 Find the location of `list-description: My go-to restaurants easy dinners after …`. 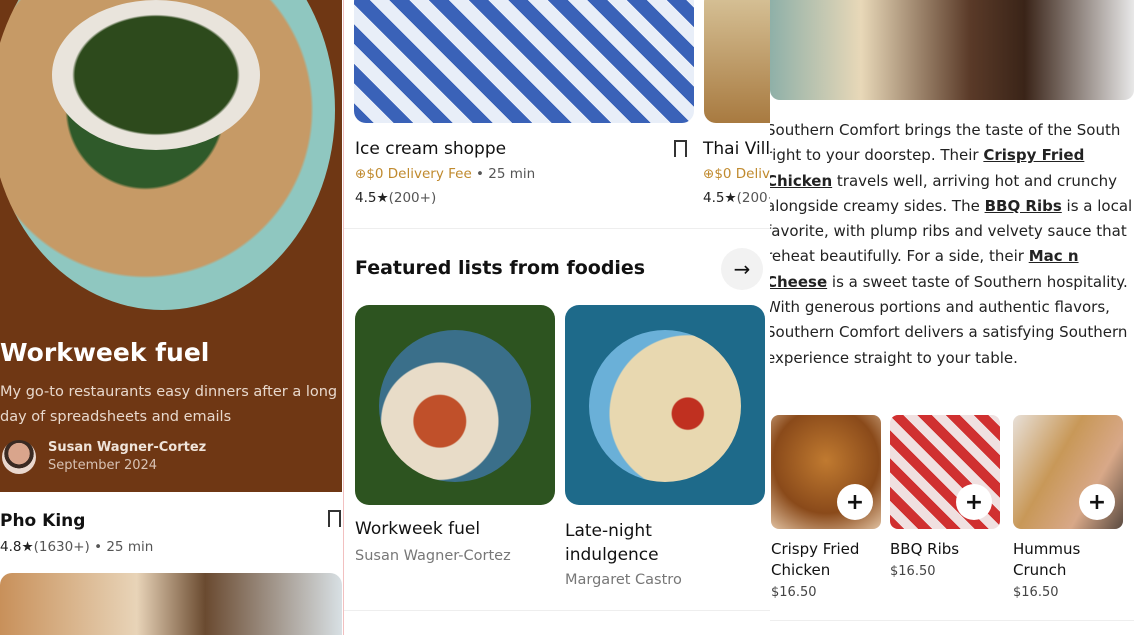

list-description: My go-to restaurants easy dinners after … is located at coordinates (169, 404).